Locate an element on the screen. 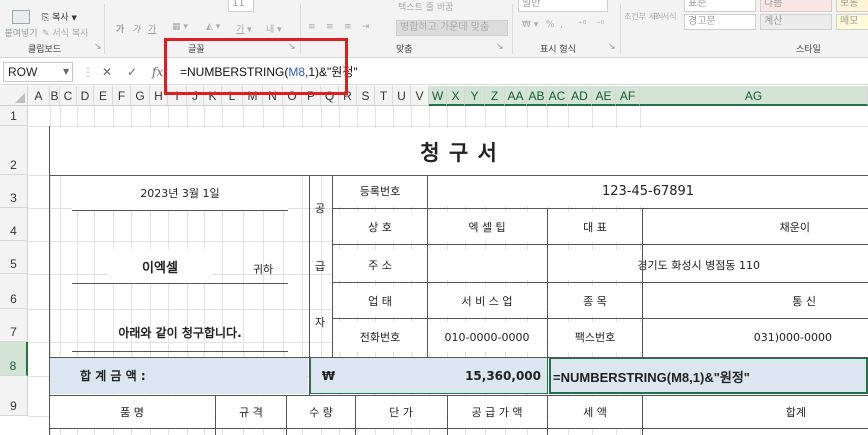 The height and width of the screenshot is (435, 868). addr-value: 경기도 화성시 병점동 110 is located at coordinates (648, 265).